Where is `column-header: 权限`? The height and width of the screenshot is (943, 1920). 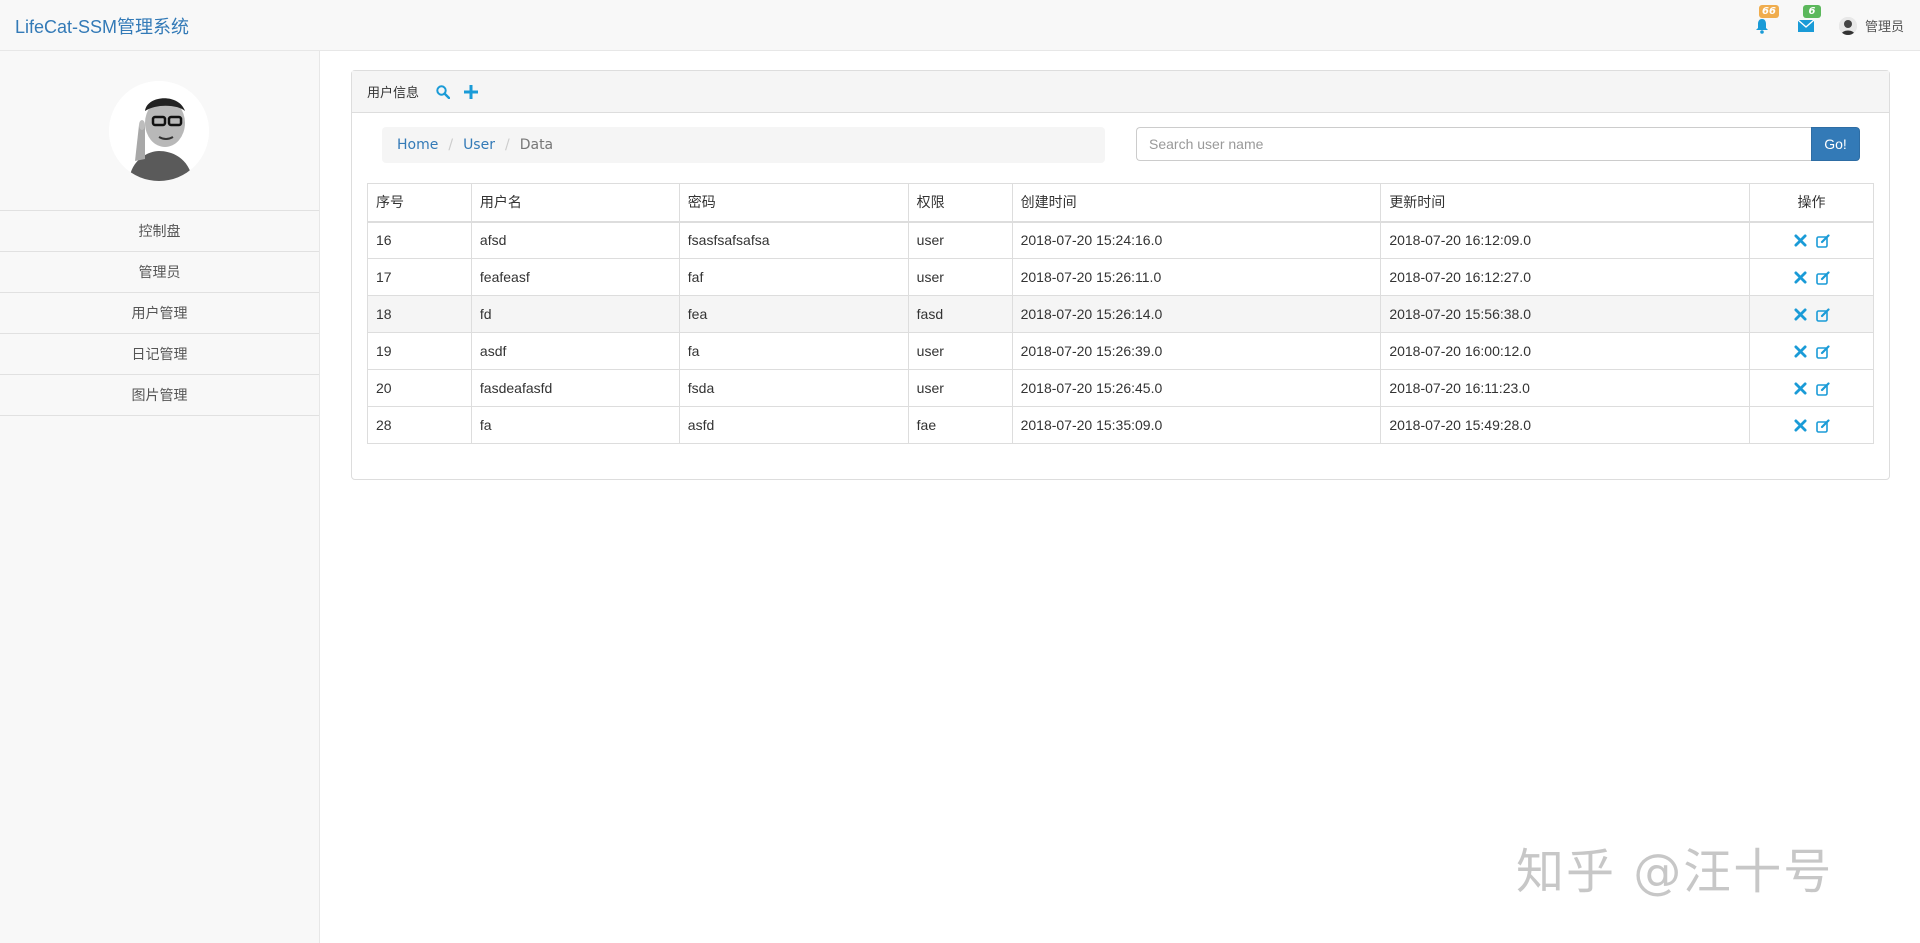
column-header: 权限 is located at coordinates (960, 203).